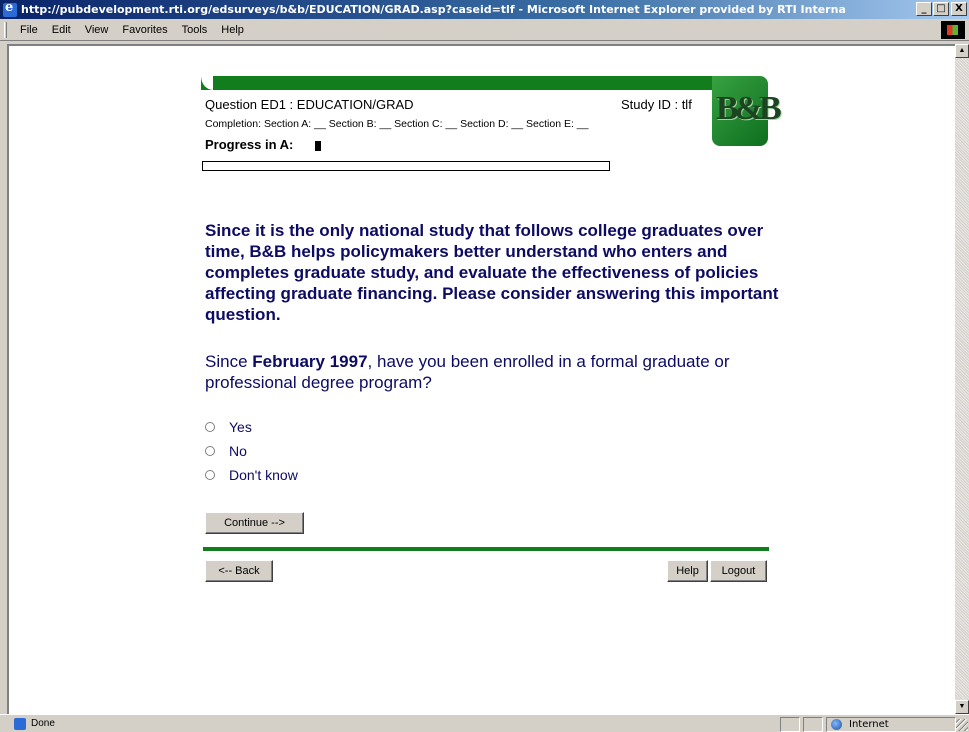 The image size is (969, 732). What do you see at coordinates (5, 29) in the screenshot?
I see `toolbar-grip` at bounding box center [5, 29].